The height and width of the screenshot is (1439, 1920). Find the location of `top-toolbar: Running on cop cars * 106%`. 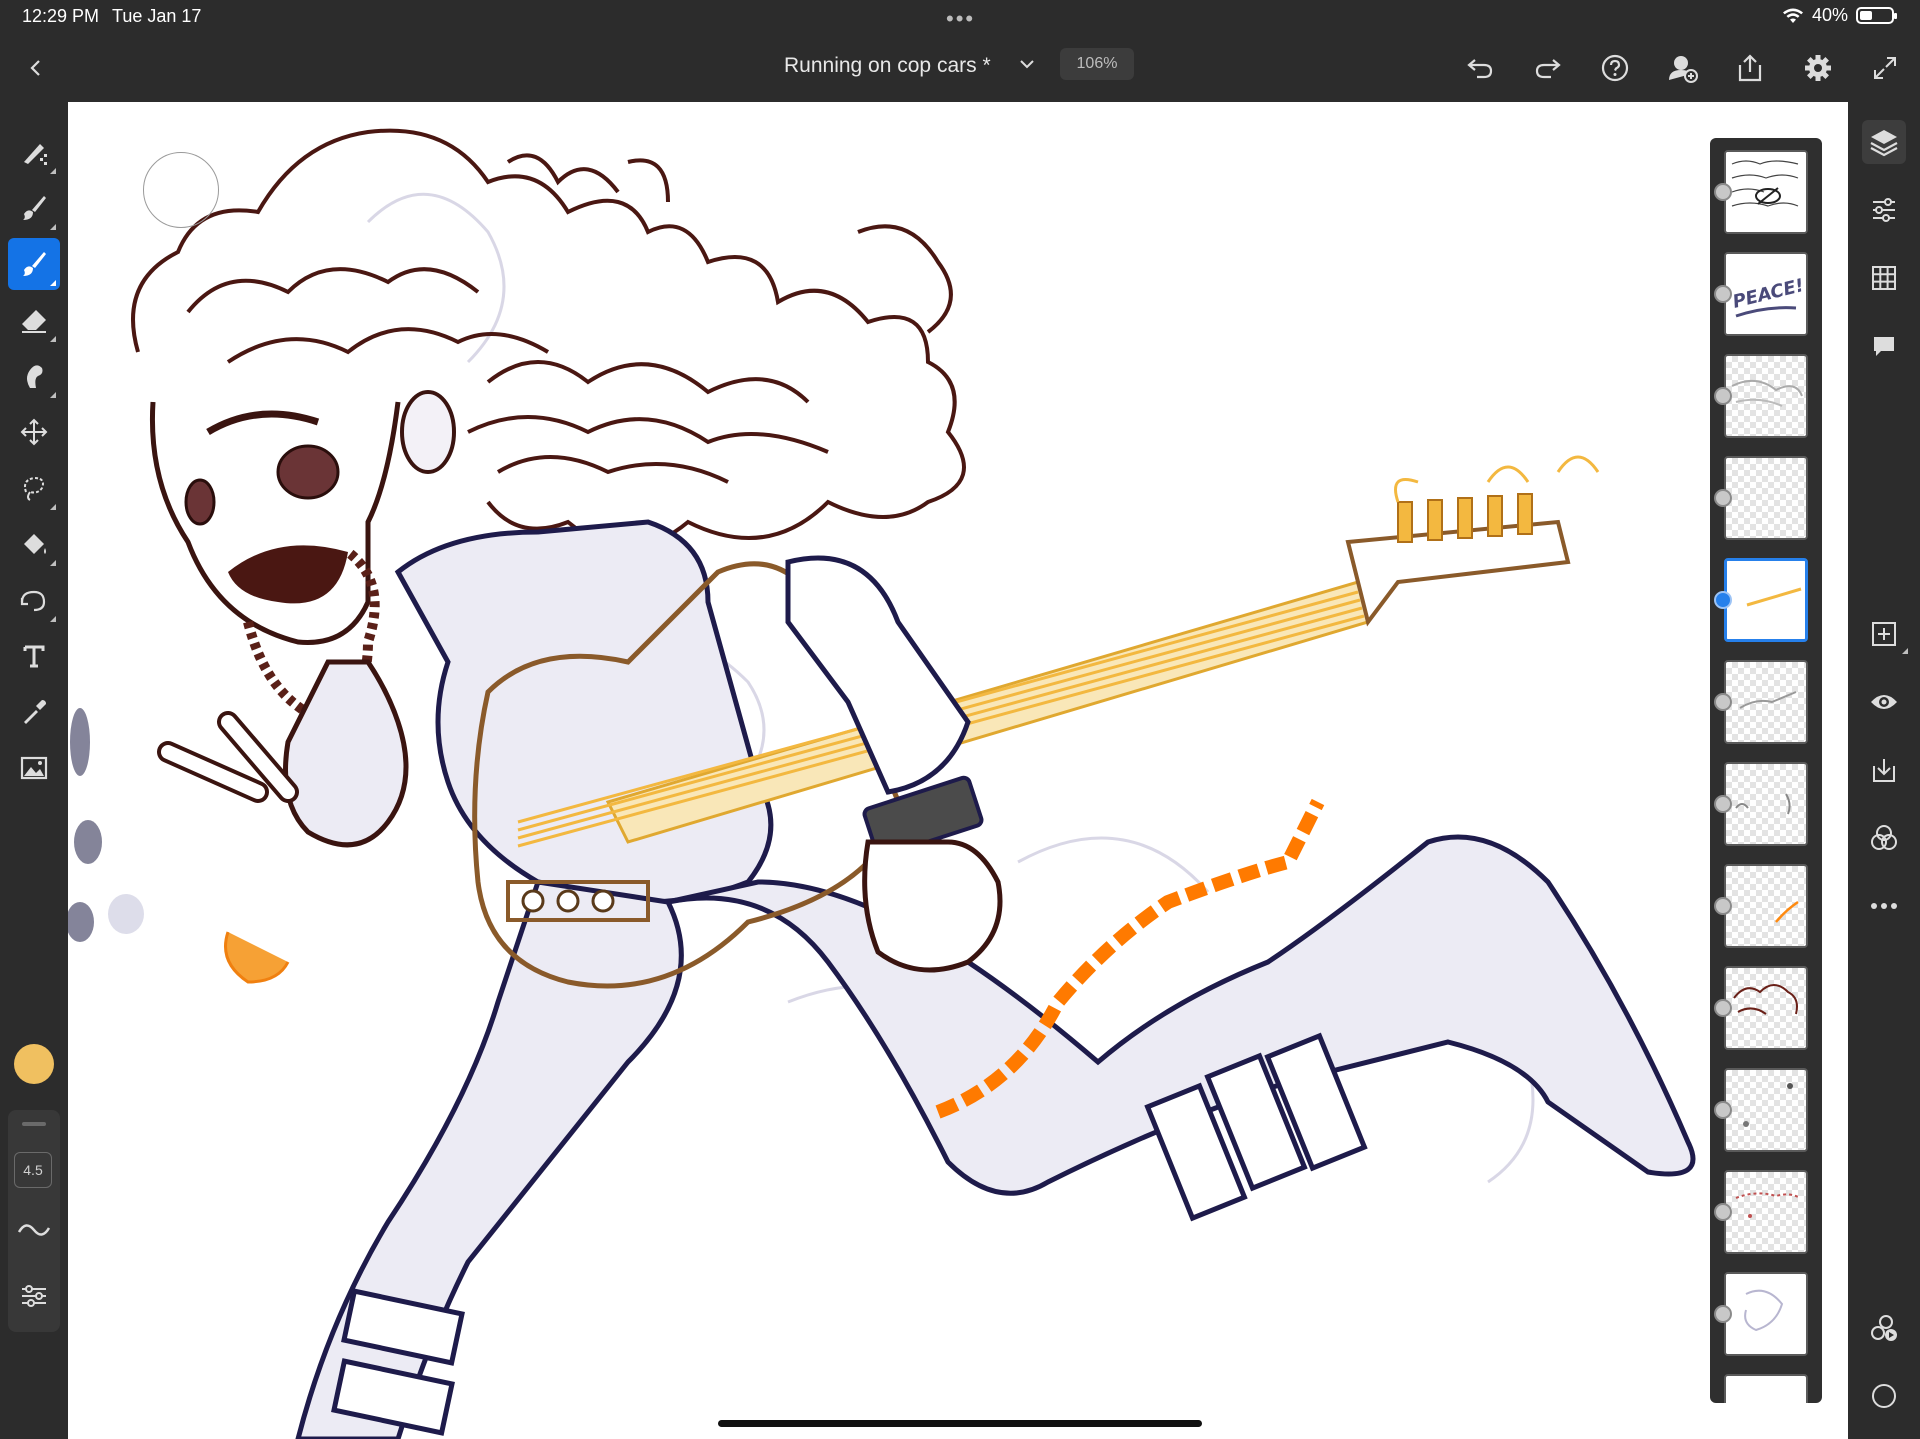

top-toolbar: Running on cop cars * 106% is located at coordinates (960, 68).